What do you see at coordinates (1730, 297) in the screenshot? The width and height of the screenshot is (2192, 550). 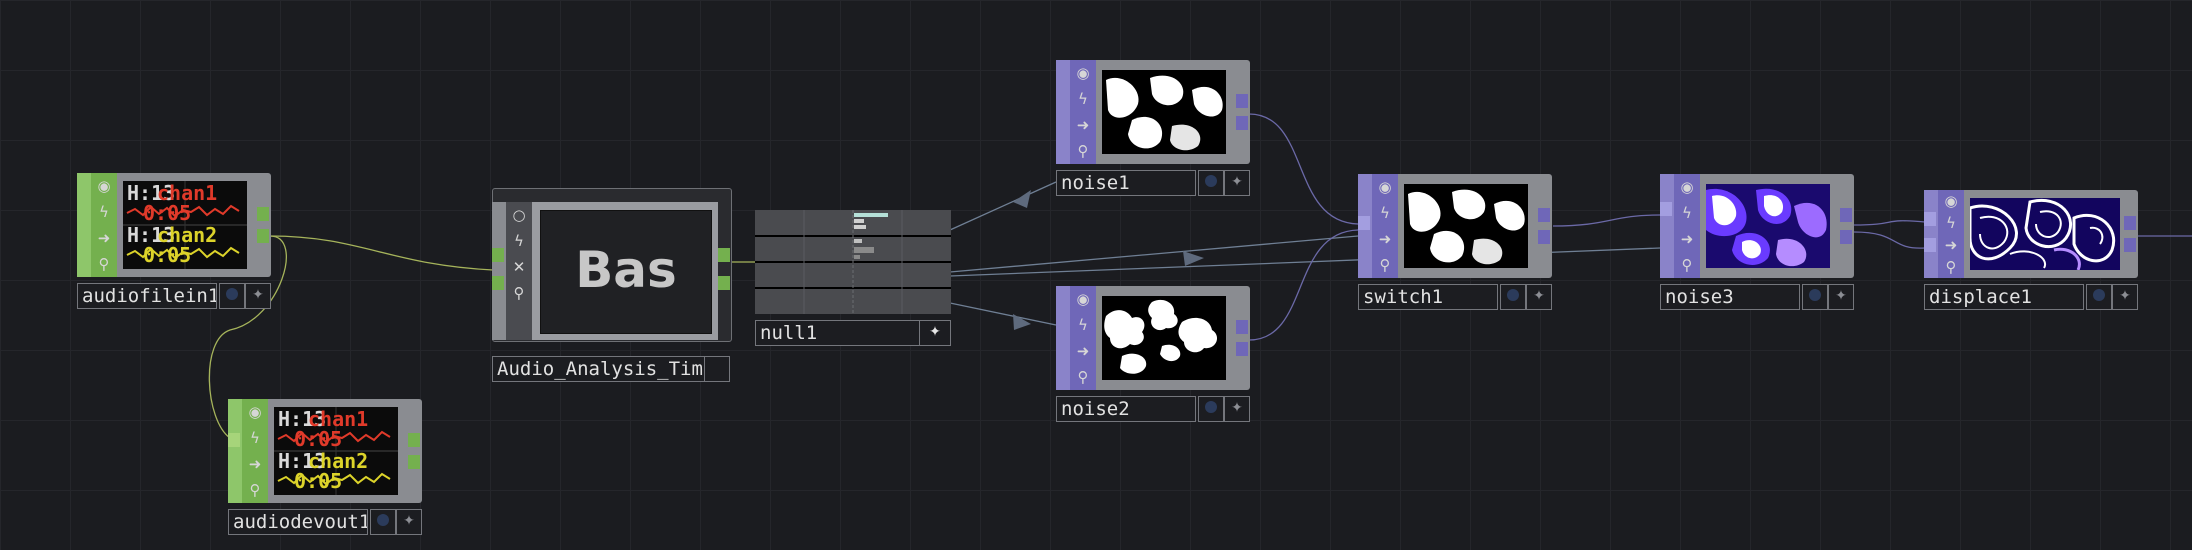 I see `node-name: noise3` at bounding box center [1730, 297].